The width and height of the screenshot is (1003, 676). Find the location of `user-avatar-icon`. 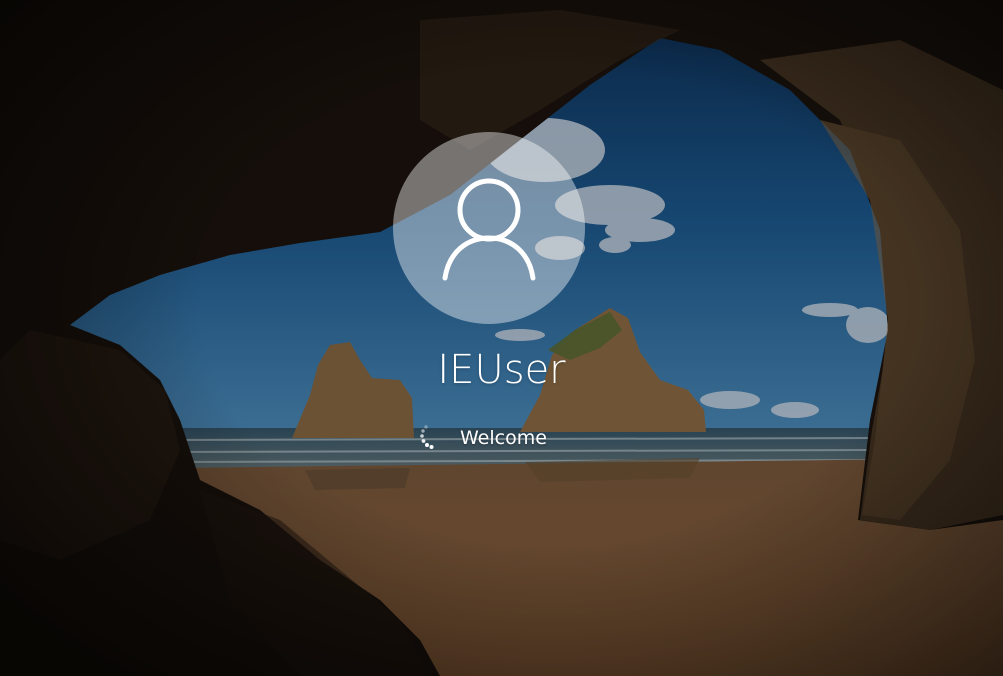

user-avatar-icon is located at coordinates (489, 229).